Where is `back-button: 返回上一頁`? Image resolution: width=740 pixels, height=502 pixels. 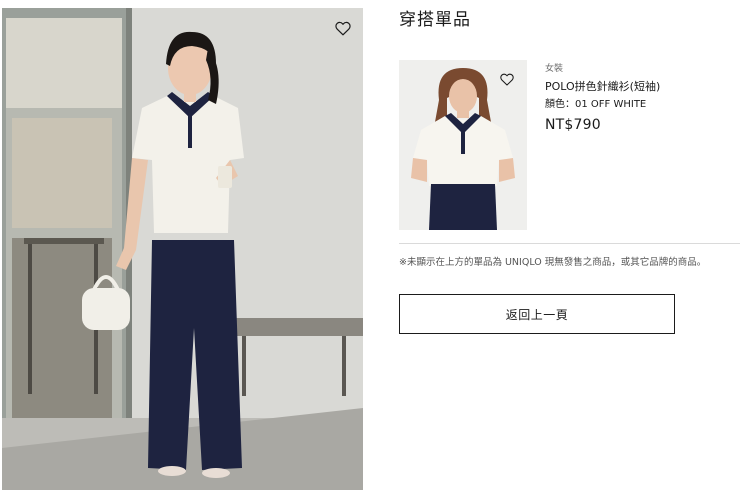 back-button: 返回上一頁 is located at coordinates (537, 314).